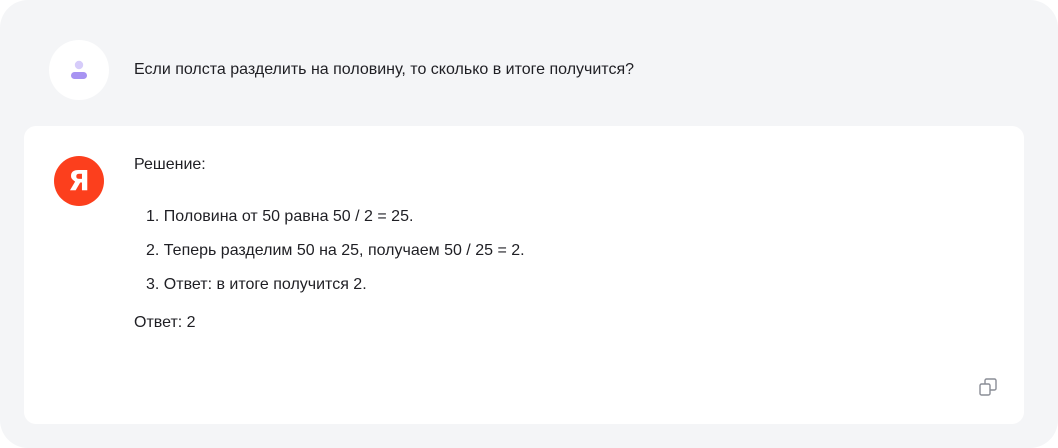  I want to click on answer-heading: Решение:, so click(170, 164).